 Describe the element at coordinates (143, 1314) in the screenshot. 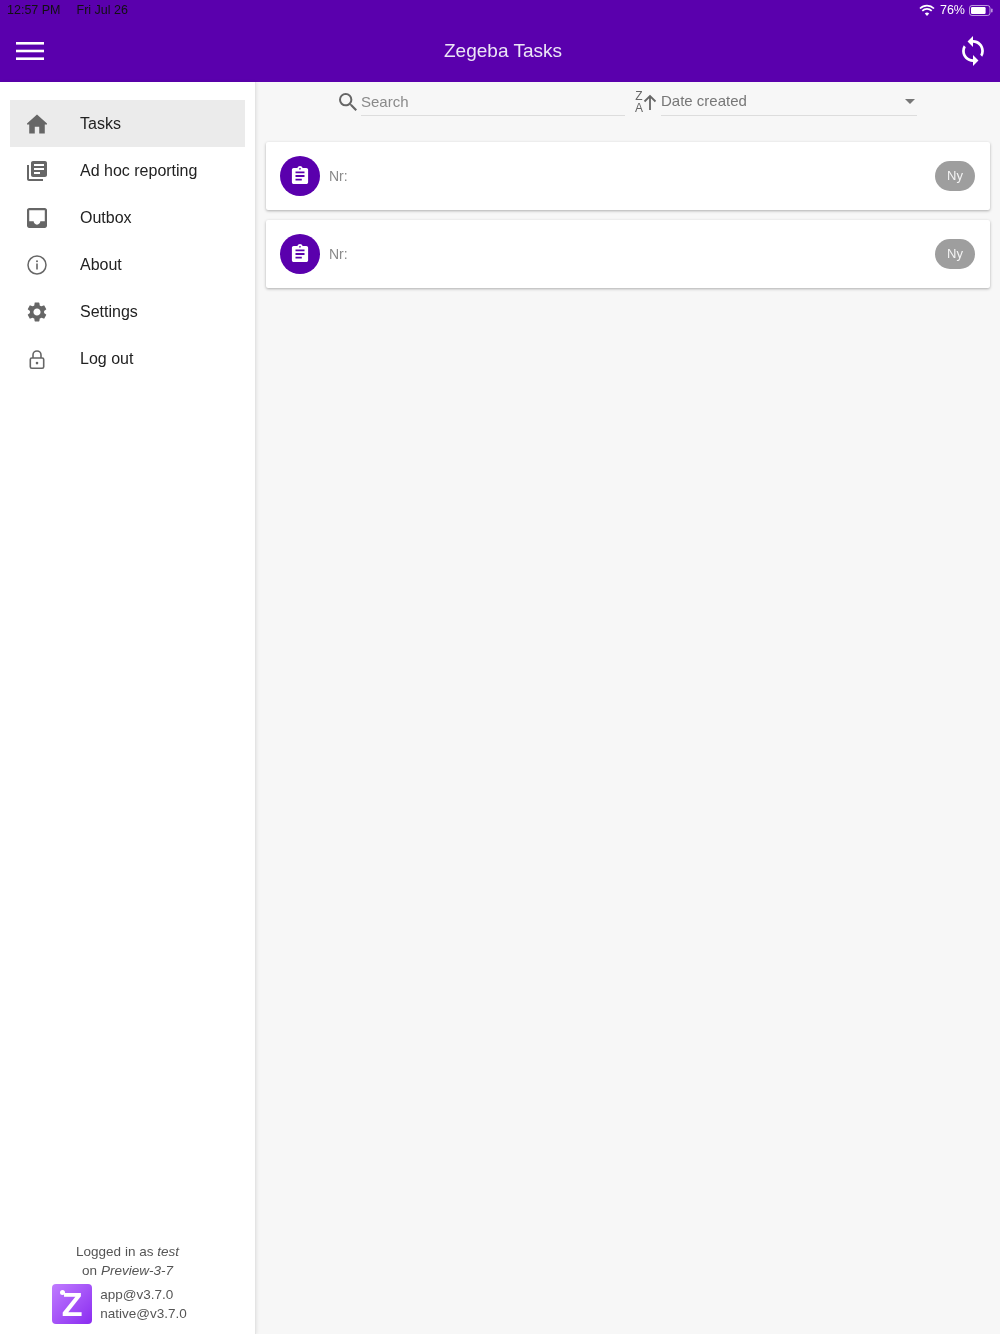

I see `version-text: native@v3.7.0` at that location.